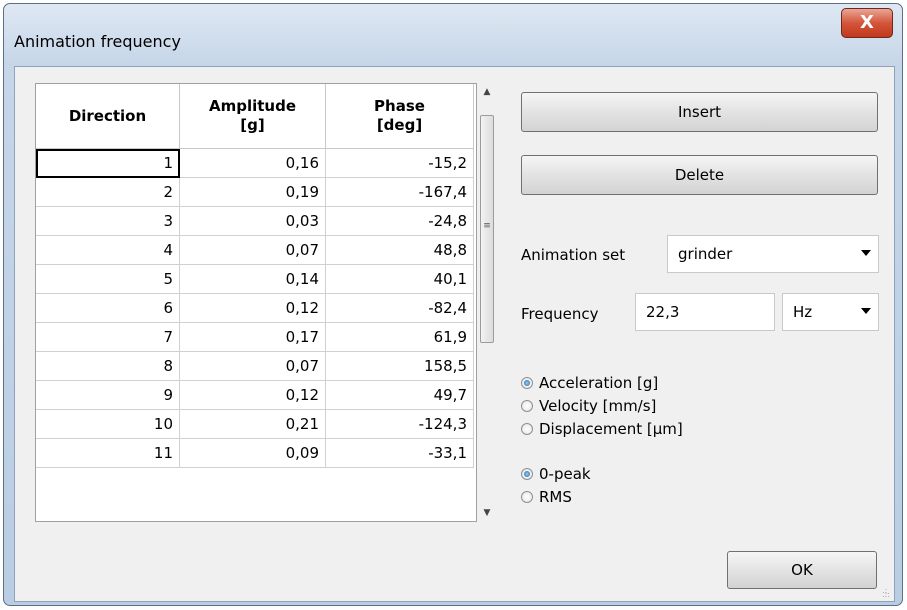  I want to click on close-button: X, so click(867, 23).